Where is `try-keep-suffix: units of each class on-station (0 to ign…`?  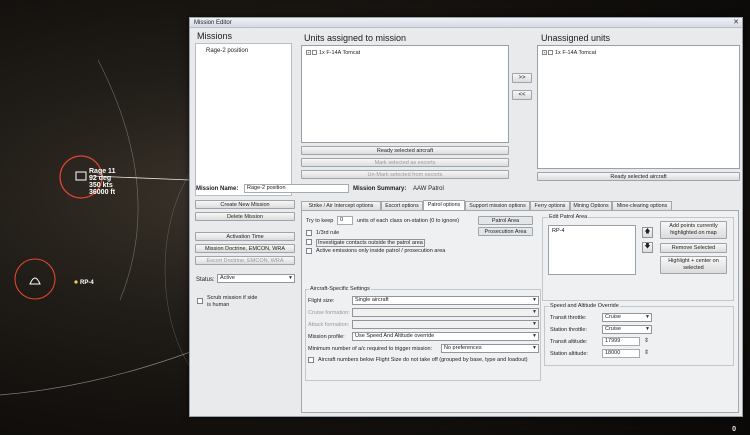 try-keep-suffix: units of each class on-station (0 to ign… is located at coordinates (408, 221).